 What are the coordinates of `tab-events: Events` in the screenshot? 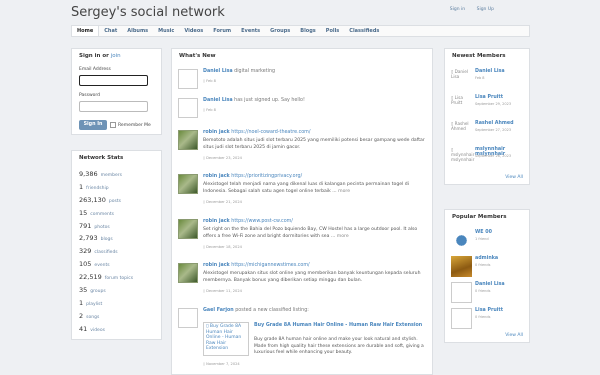 It's located at (250, 31).